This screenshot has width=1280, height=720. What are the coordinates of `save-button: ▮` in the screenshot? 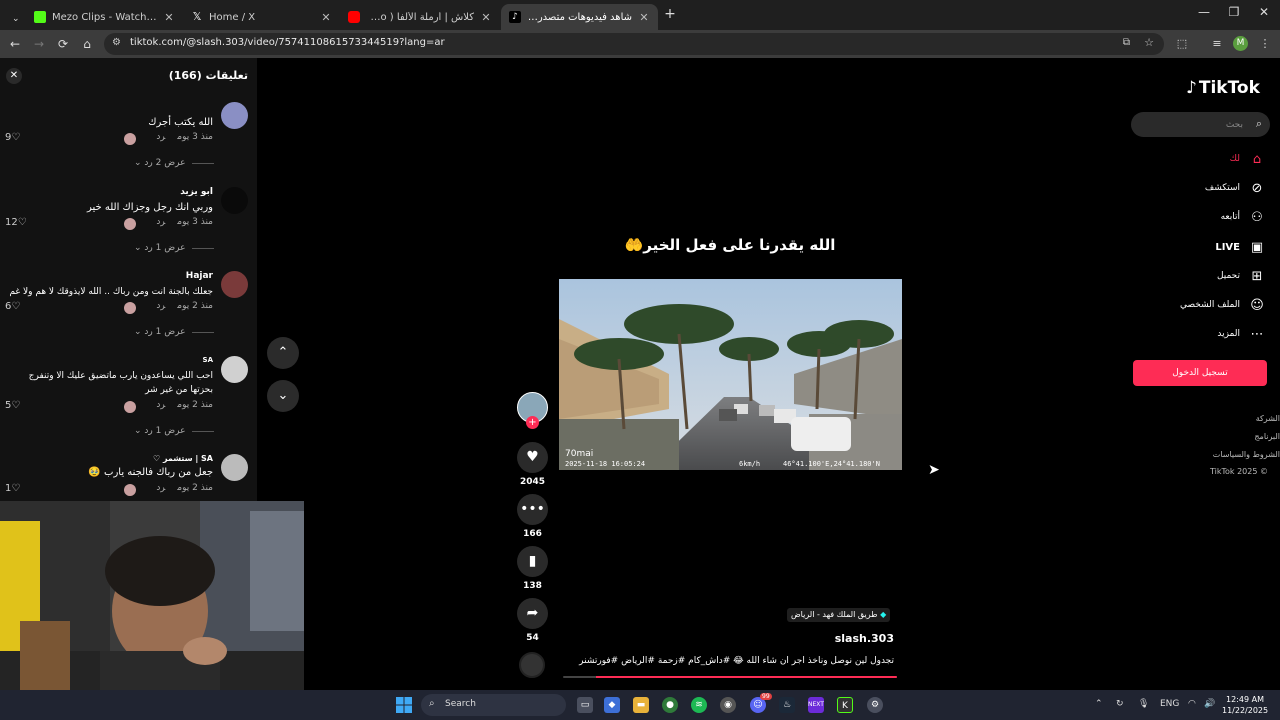 It's located at (532, 561).